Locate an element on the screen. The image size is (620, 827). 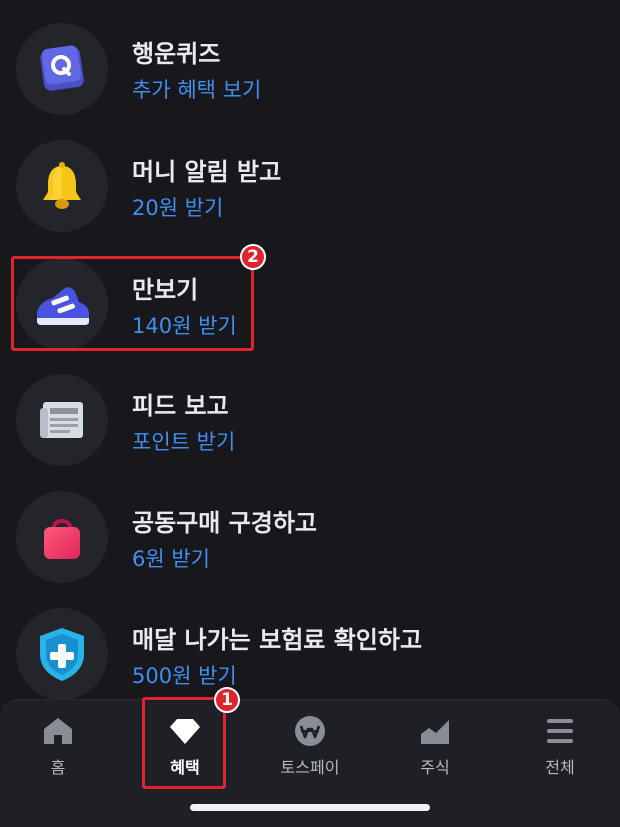
quiz-q-icon is located at coordinates (62, 69).